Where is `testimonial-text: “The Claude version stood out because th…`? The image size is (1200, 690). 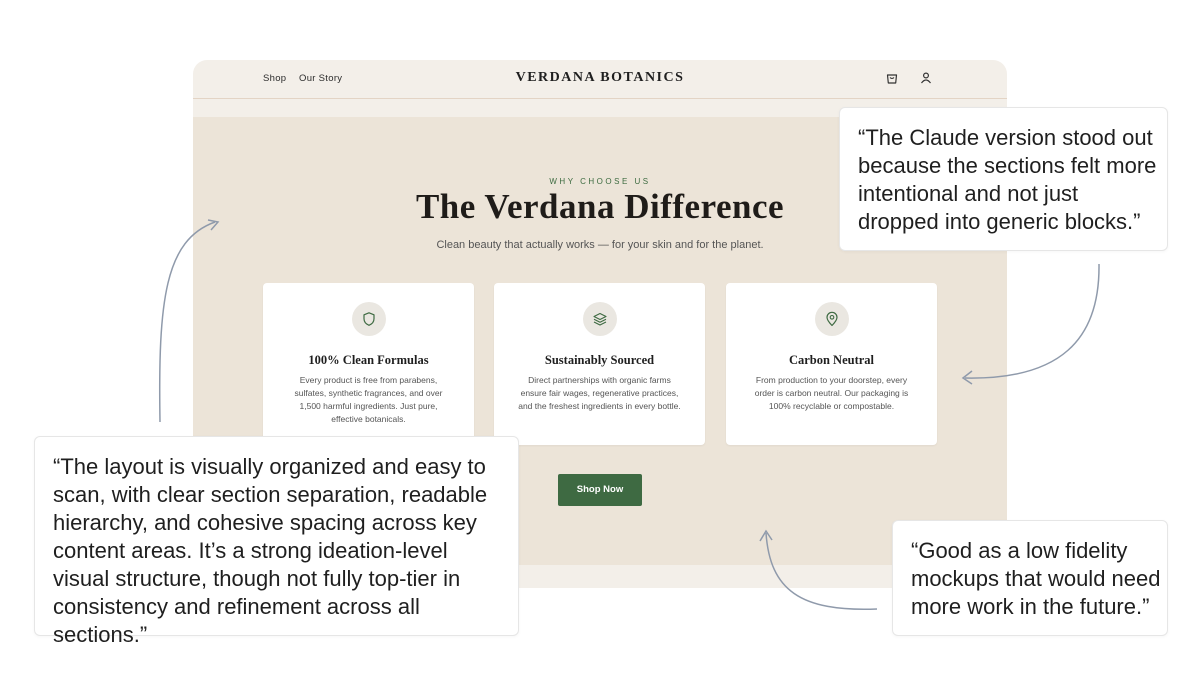
testimonial-text: “The Claude version stood out because th… is located at coordinates (1007, 179).